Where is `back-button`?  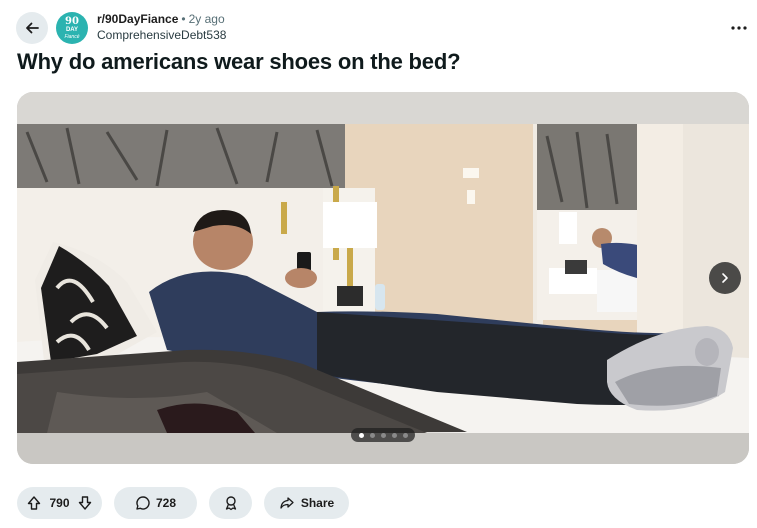
back-button is located at coordinates (32, 28).